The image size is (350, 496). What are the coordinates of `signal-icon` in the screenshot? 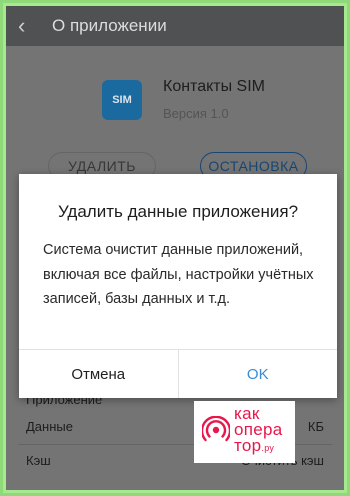 It's located at (216, 429).